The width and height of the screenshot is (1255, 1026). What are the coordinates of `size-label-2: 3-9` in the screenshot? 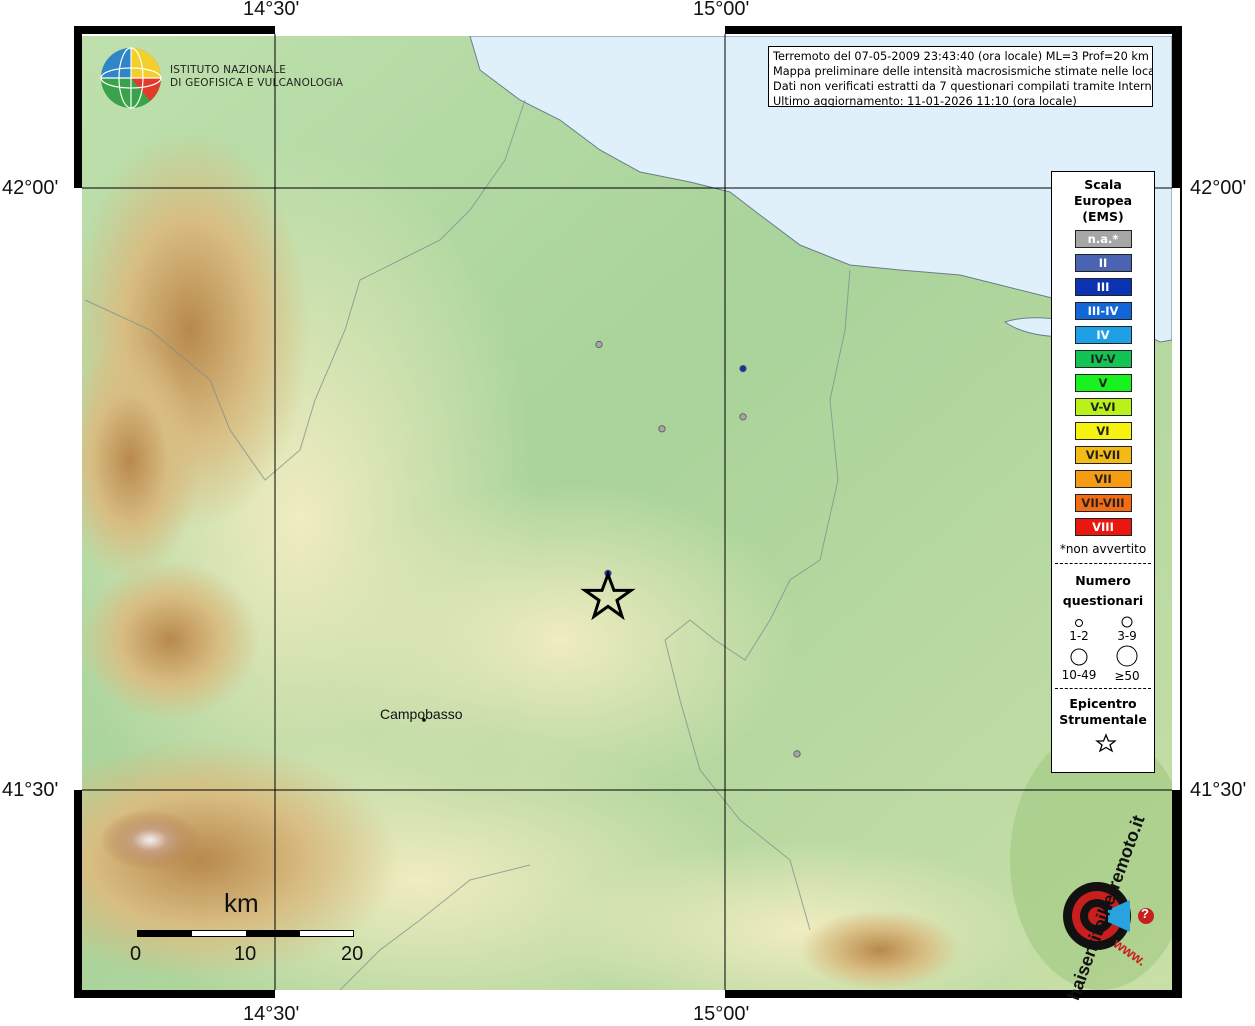 It's located at (1127, 636).